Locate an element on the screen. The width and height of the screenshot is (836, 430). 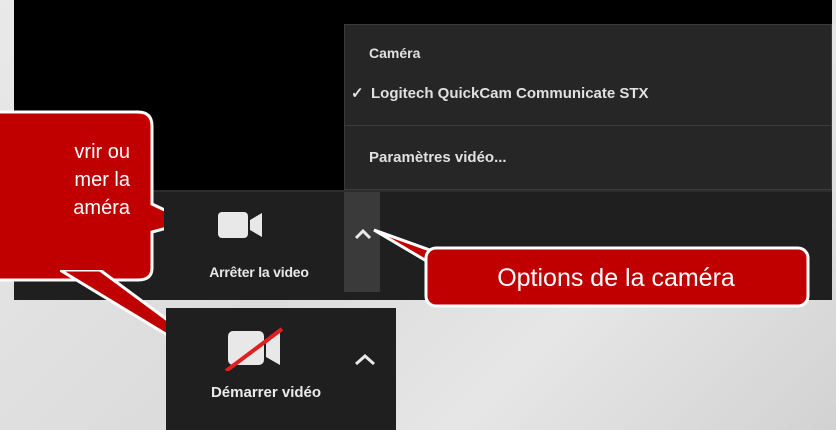
callout-right-text: Options de la caméra is located at coordinates (616, 278).